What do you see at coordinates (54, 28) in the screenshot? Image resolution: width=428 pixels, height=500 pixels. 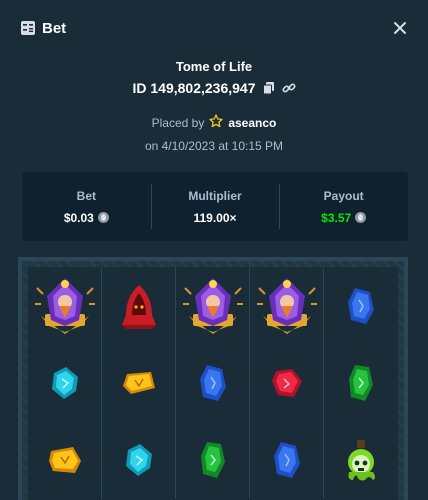 I see `modal-title: Bet` at bounding box center [54, 28].